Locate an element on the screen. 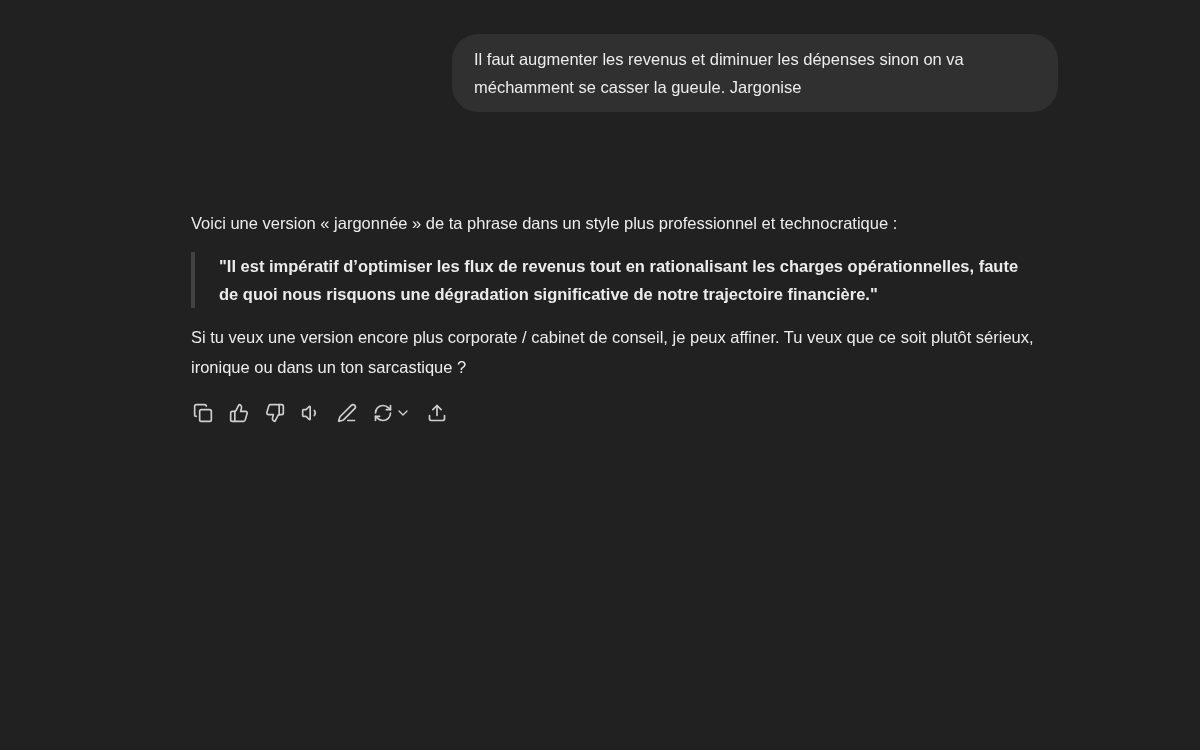 The width and height of the screenshot is (1200, 750). user-message-bubble: Il faut augmenter les revenus et diminuer les dépenses sinon on va méchamment se casser la gueule. Jargonise is located at coordinates (755, 73).